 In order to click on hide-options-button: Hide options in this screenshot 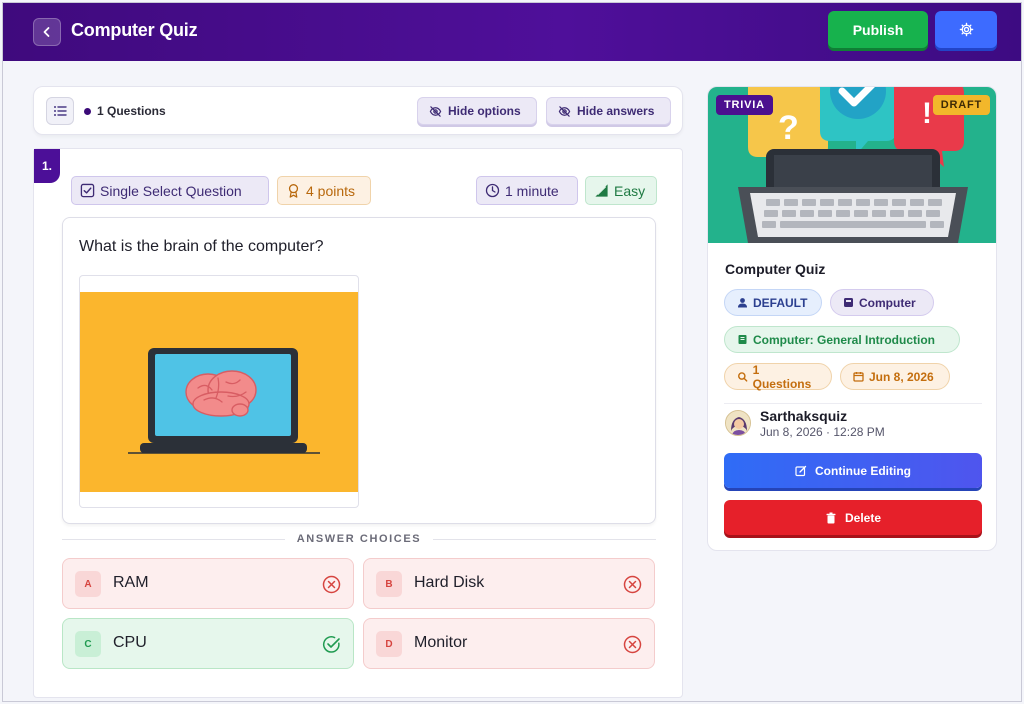, I will do `click(477, 111)`.